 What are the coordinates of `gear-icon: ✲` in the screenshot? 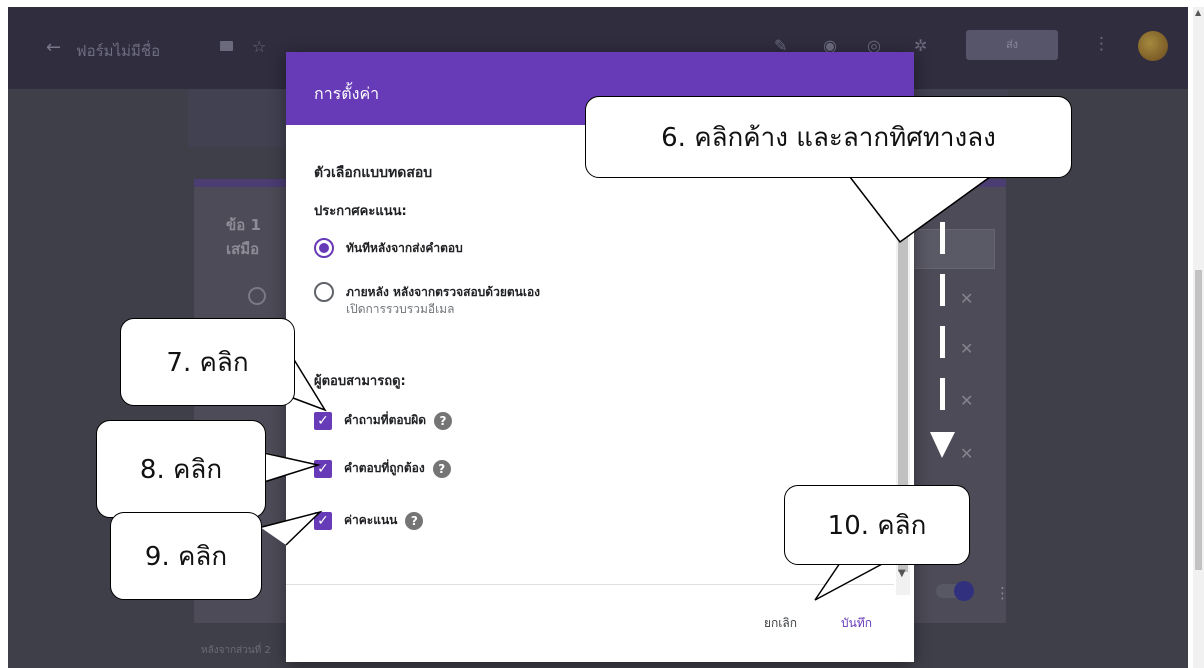 It's located at (920, 45).